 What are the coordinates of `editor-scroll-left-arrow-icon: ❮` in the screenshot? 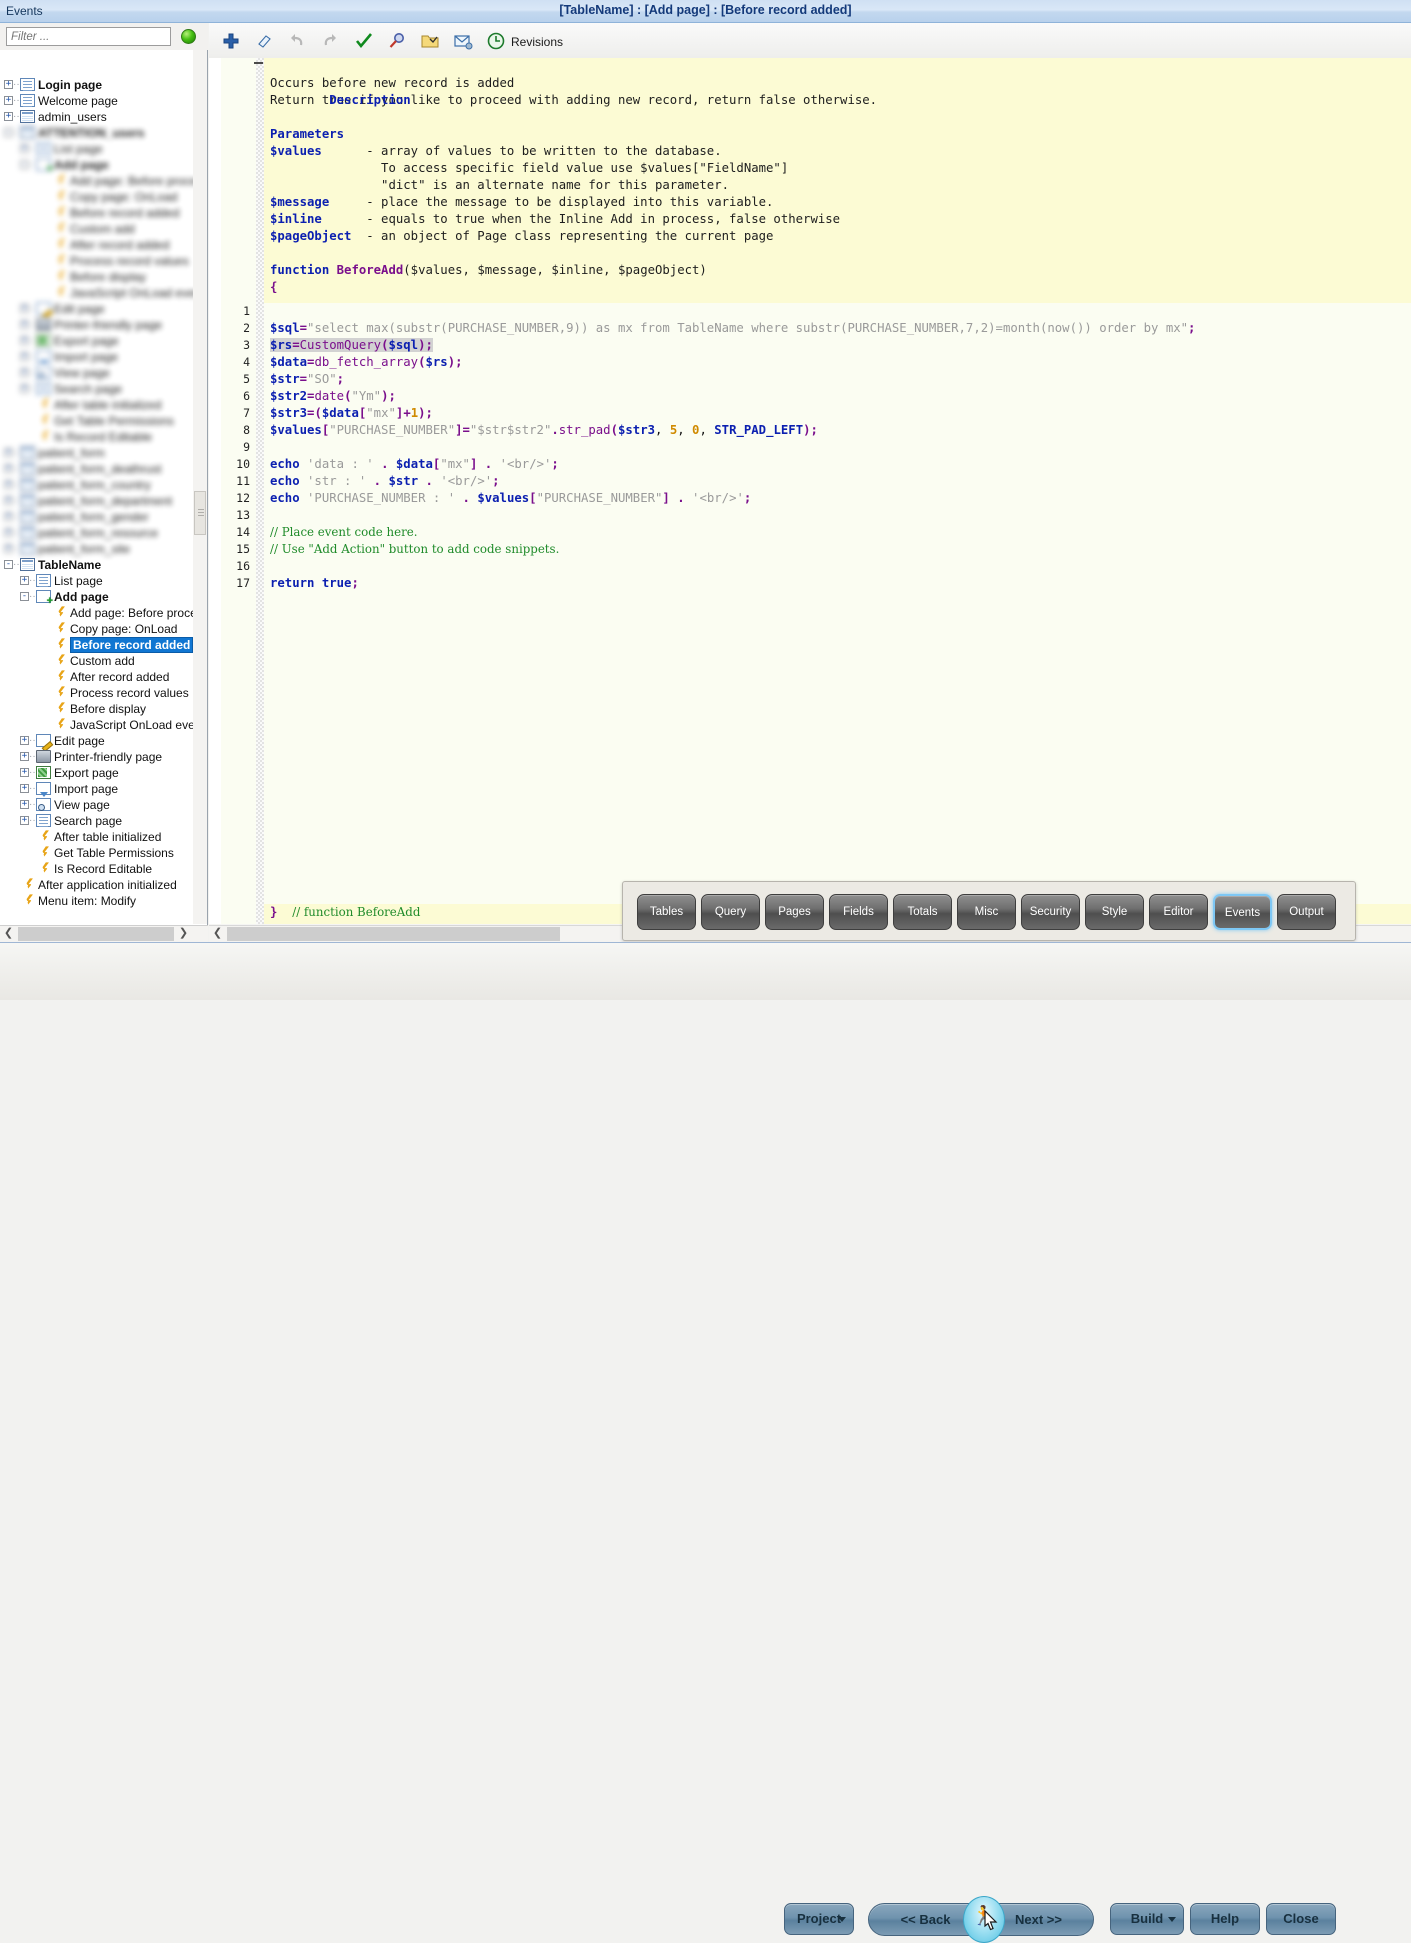 It's located at (217, 934).